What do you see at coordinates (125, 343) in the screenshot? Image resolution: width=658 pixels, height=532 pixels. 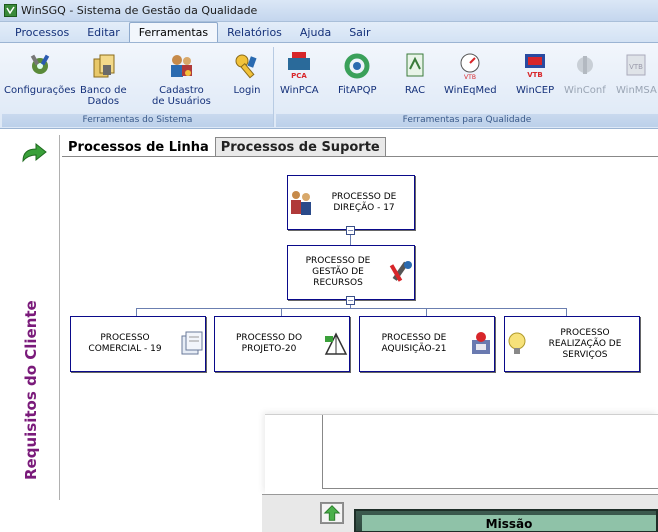 I see `process-comercial-label: PROCESSO COMERCIAL - 19` at bounding box center [125, 343].